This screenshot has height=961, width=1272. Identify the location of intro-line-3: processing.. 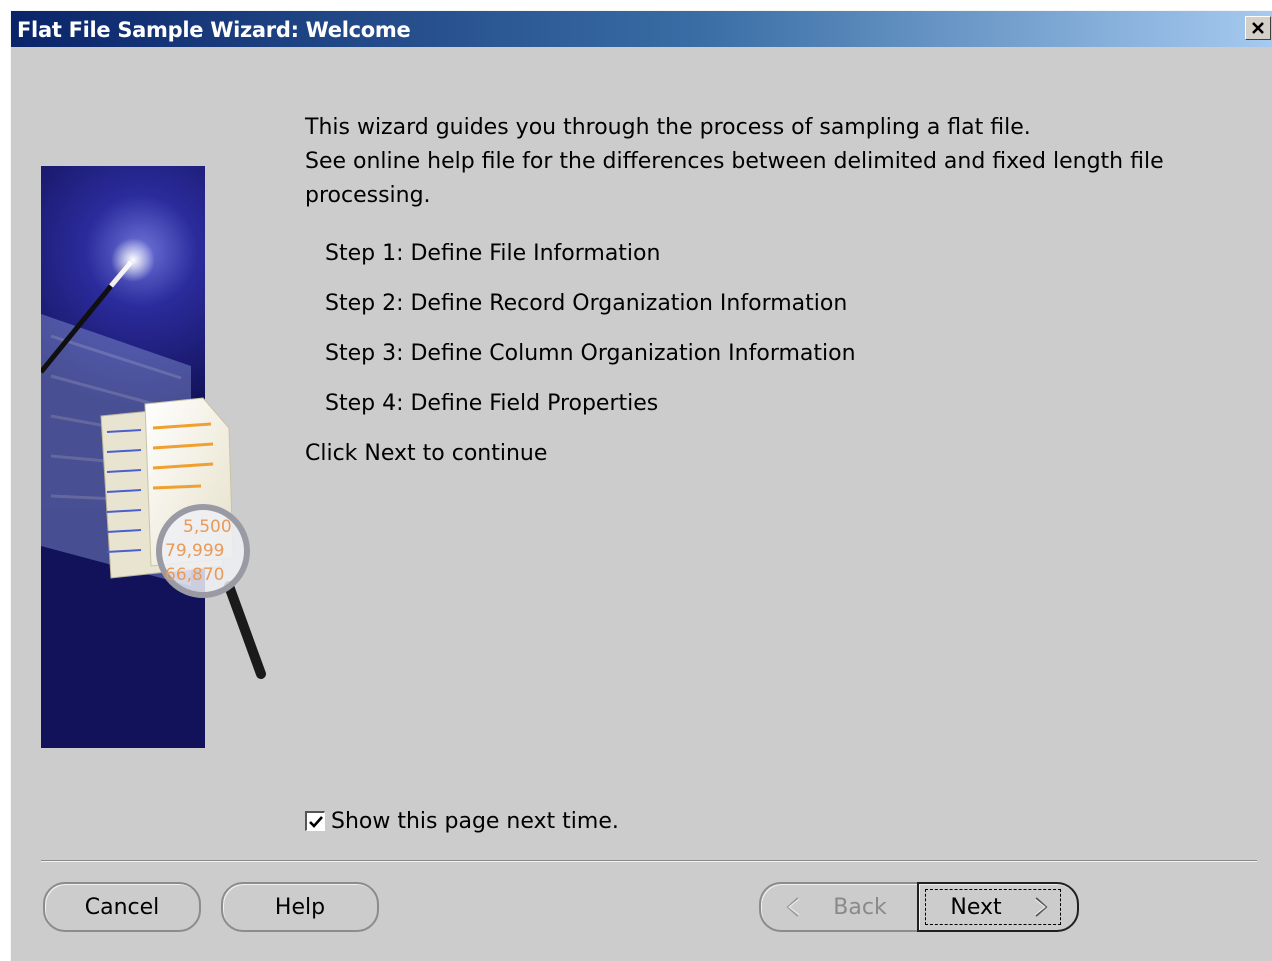
(368, 195).